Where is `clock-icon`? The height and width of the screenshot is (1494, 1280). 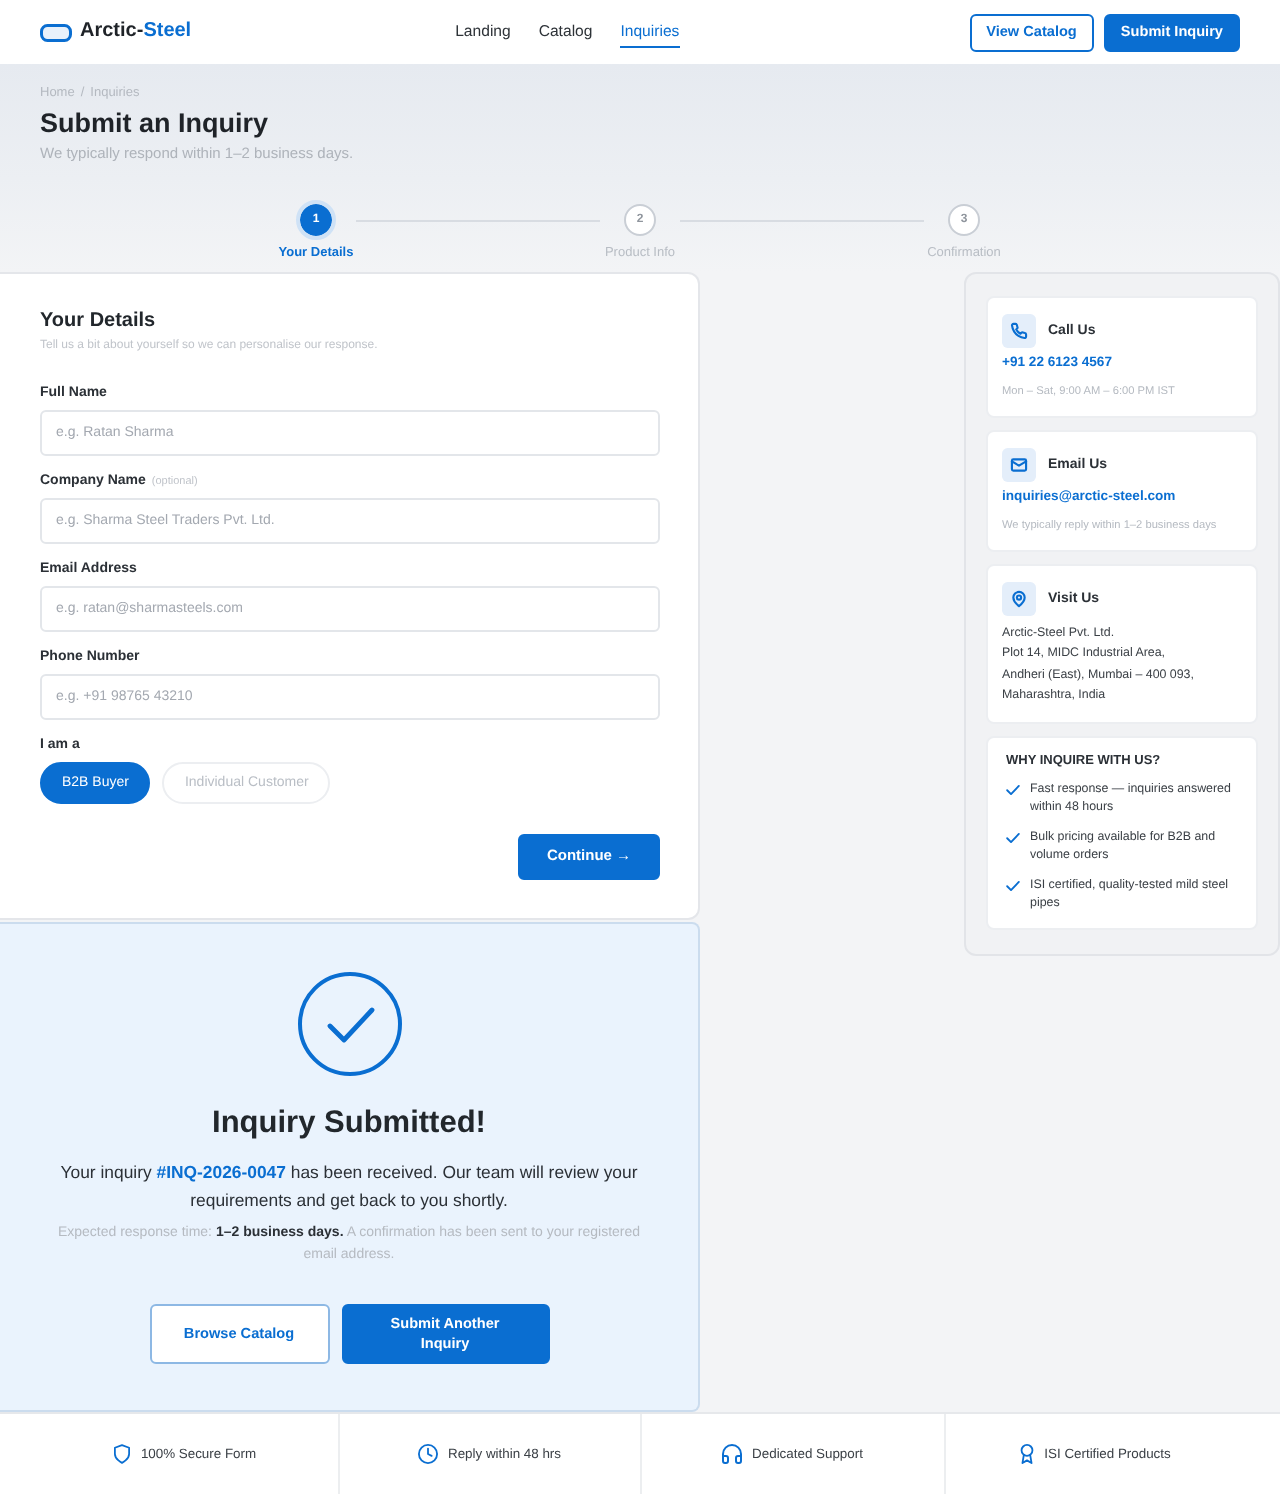 clock-icon is located at coordinates (428, 1454).